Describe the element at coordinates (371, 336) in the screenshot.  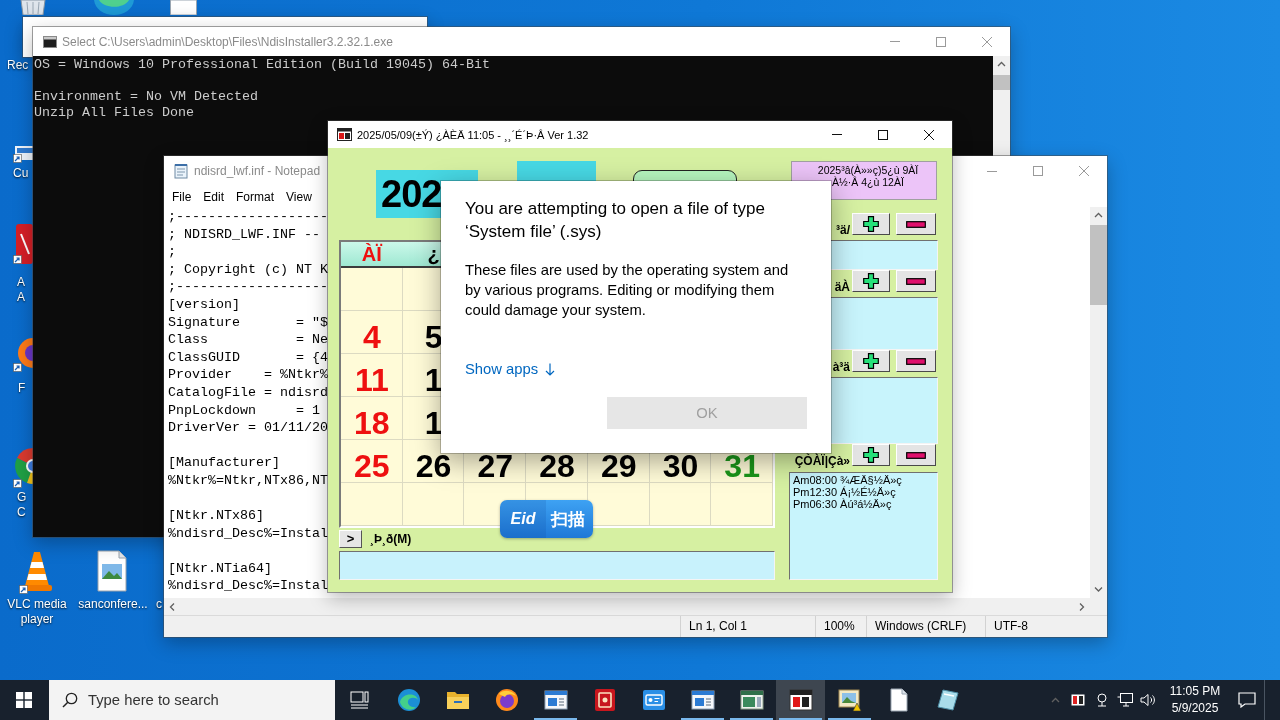
I see `date-number: 4` at that location.